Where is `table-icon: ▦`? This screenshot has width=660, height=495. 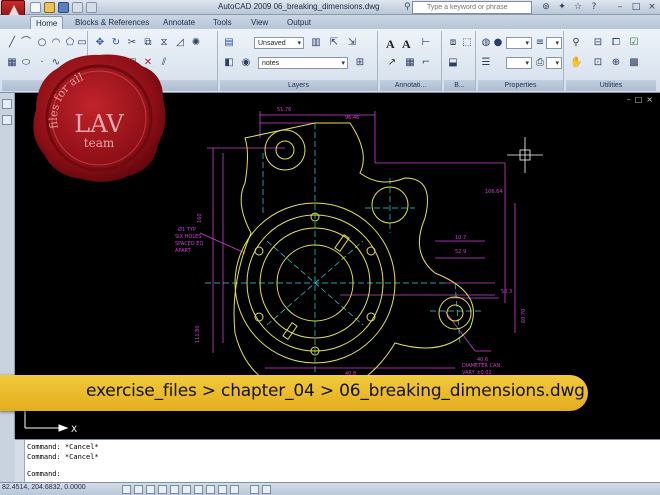 table-icon: ▦ is located at coordinates (410, 63).